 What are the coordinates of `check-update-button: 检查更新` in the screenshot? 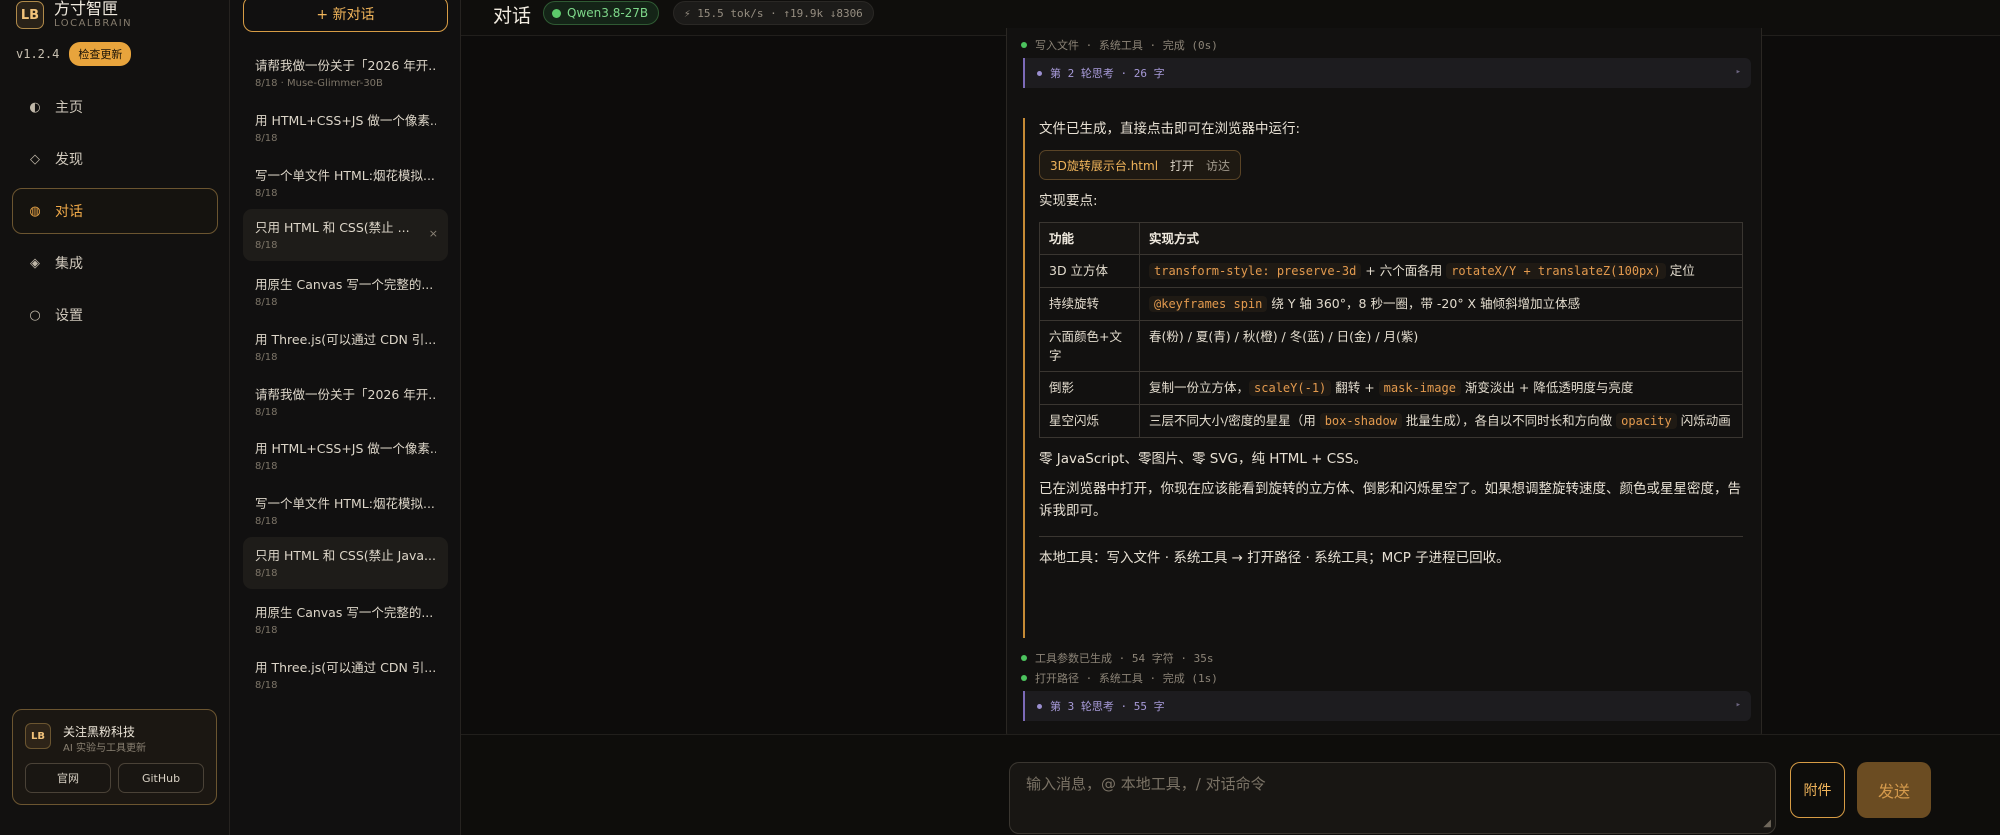 It's located at (100, 54).